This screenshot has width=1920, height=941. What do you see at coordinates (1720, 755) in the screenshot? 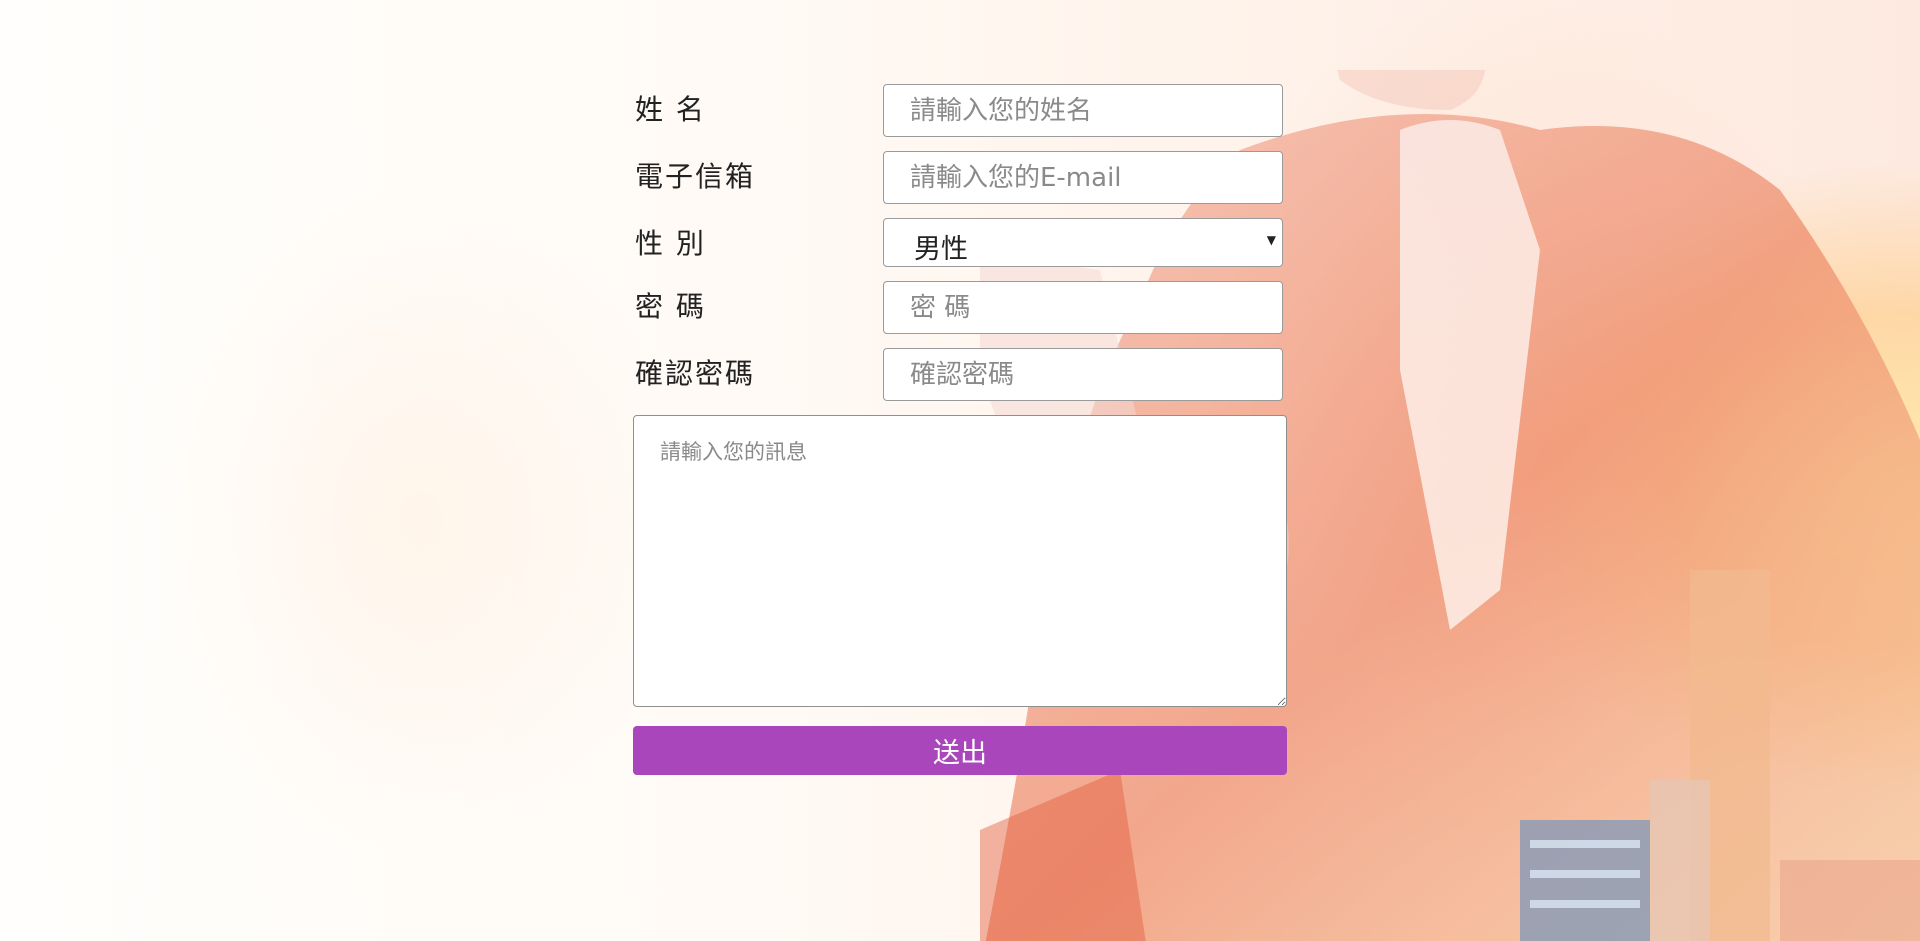
I see `city-skyline-illustration` at bounding box center [1720, 755].